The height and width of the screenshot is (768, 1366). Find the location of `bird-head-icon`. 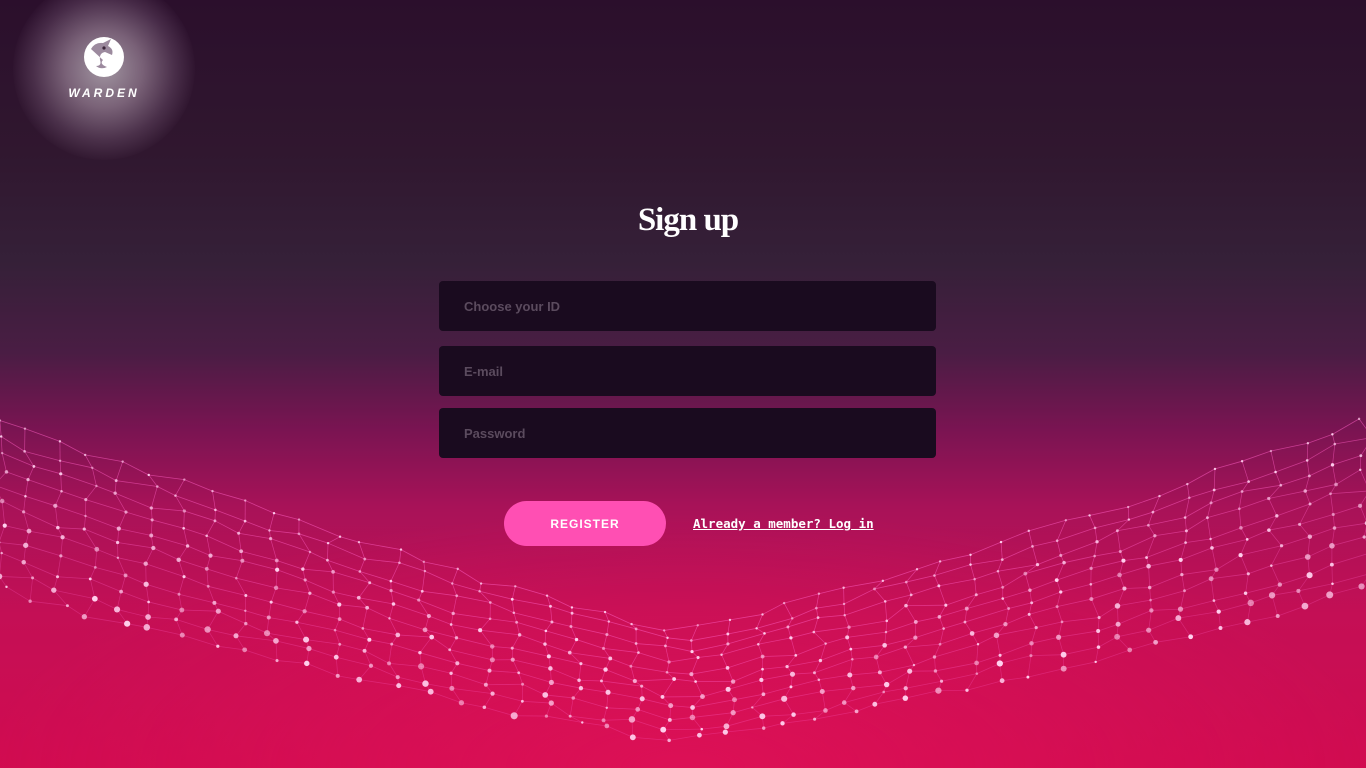

bird-head-icon is located at coordinates (104, 57).